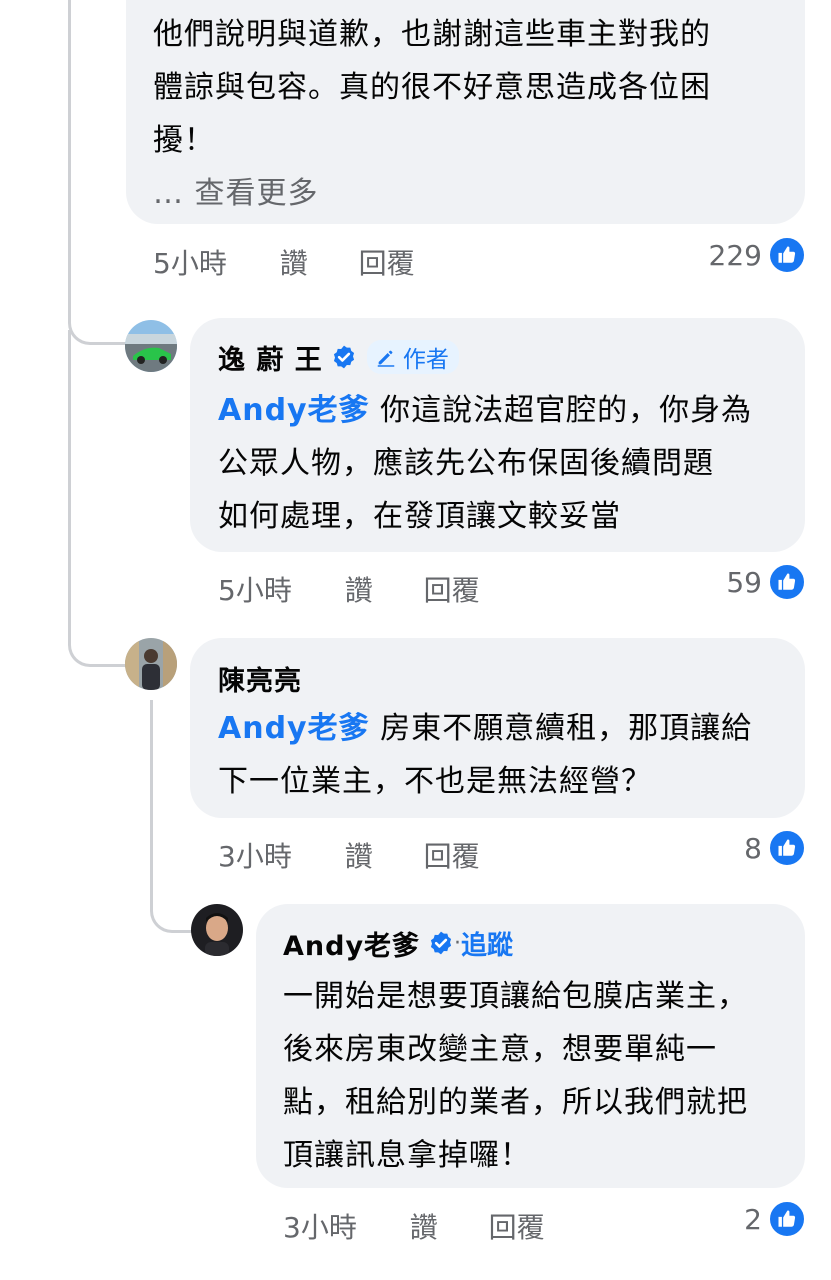 This screenshot has width=831, height=1280. Describe the element at coordinates (425, 360) in the screenshot. I see `author-badge-label: 作者` at that location.